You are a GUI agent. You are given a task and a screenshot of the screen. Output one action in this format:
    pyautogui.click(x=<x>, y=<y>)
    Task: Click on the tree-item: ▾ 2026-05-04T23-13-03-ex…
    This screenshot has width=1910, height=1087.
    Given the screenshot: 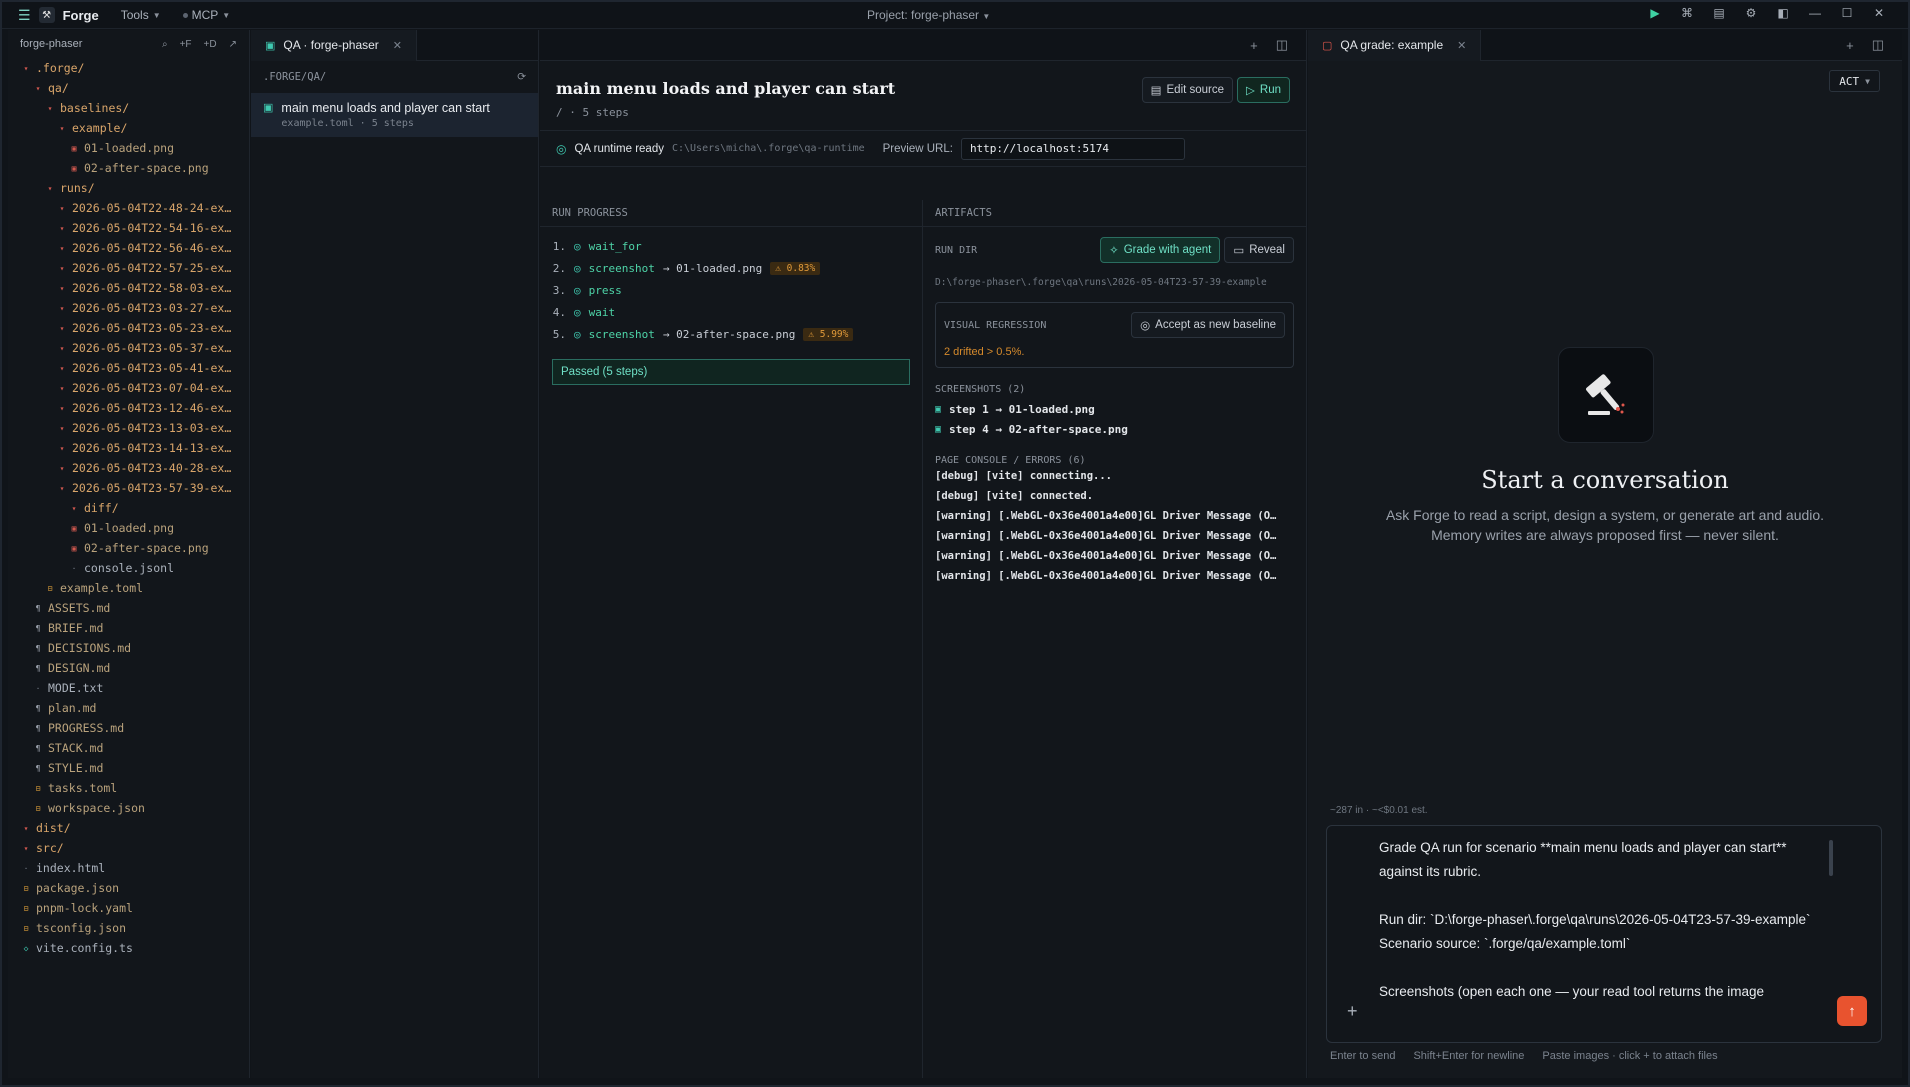 What is the action you would take?
    pyautogui.click(x=128, y=428)
    